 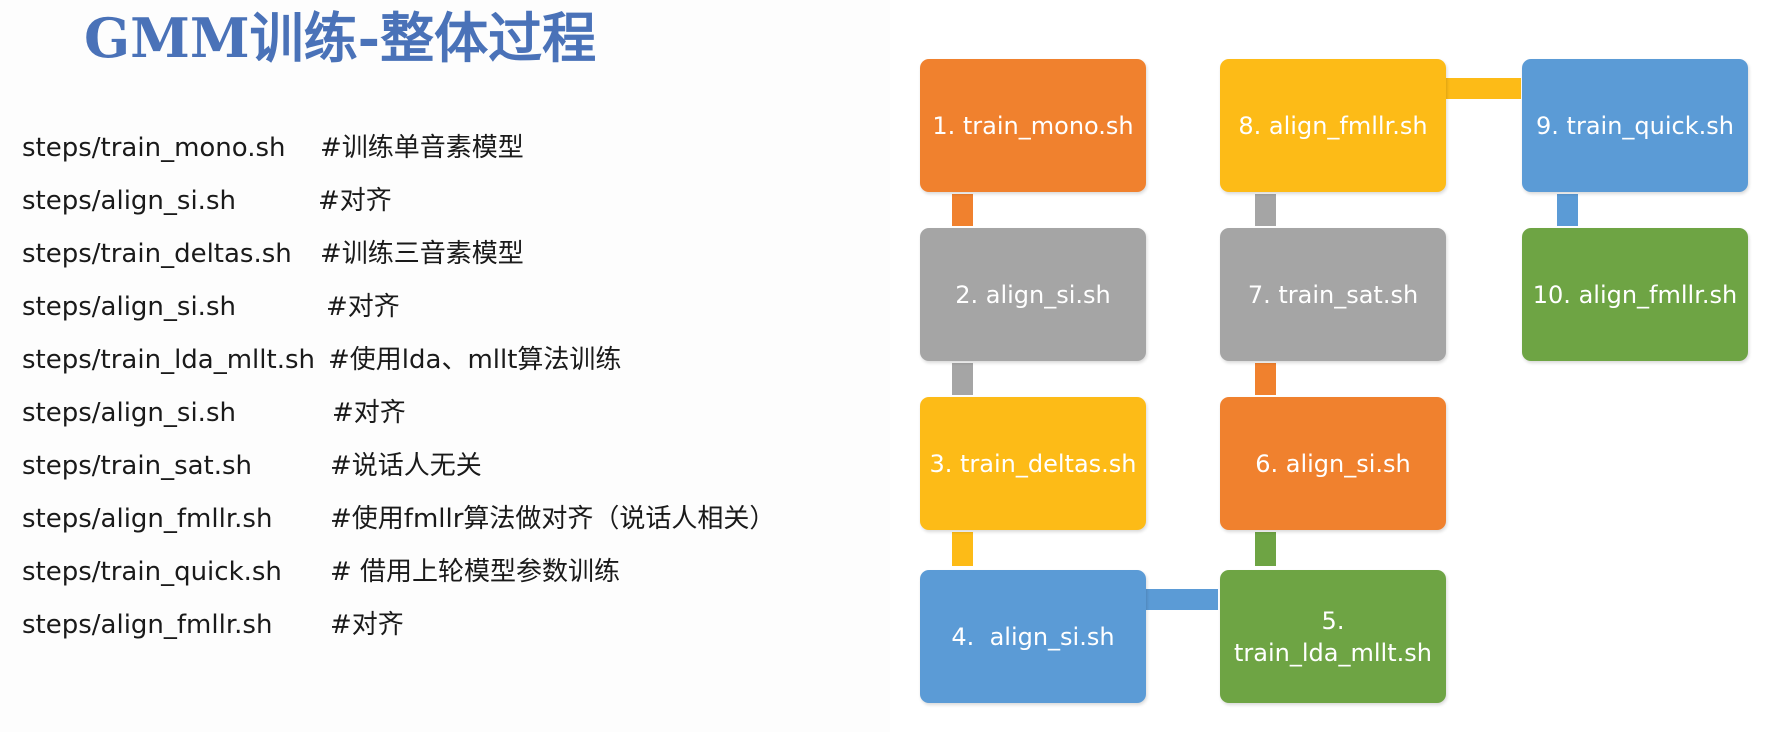 What do you see at coordinates (553, 519) in the screenshot?
I see `step-comment: #使用fmllr算法做对齐（说话人相关）` at bounding box center [553, 519].